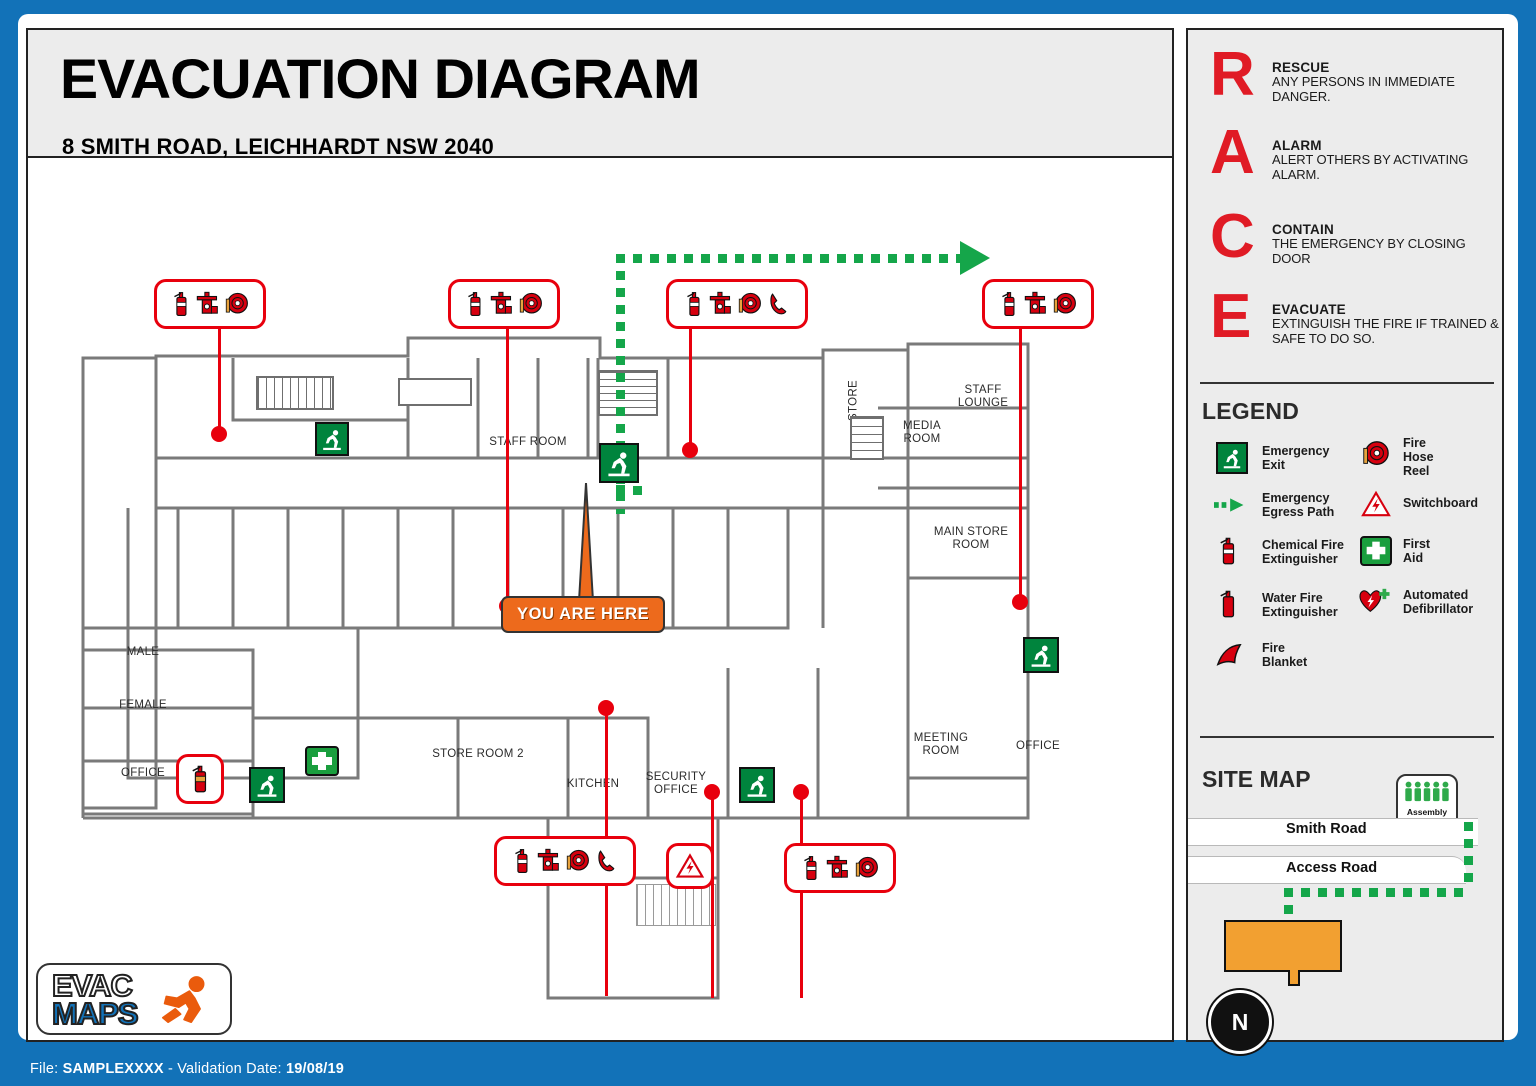 The image size is (1536, 1086). What do you see at coordinates (1468, 855) in the screenshot?
I see `sitemap-egress-path-v` at bounding box center [1468, 855].